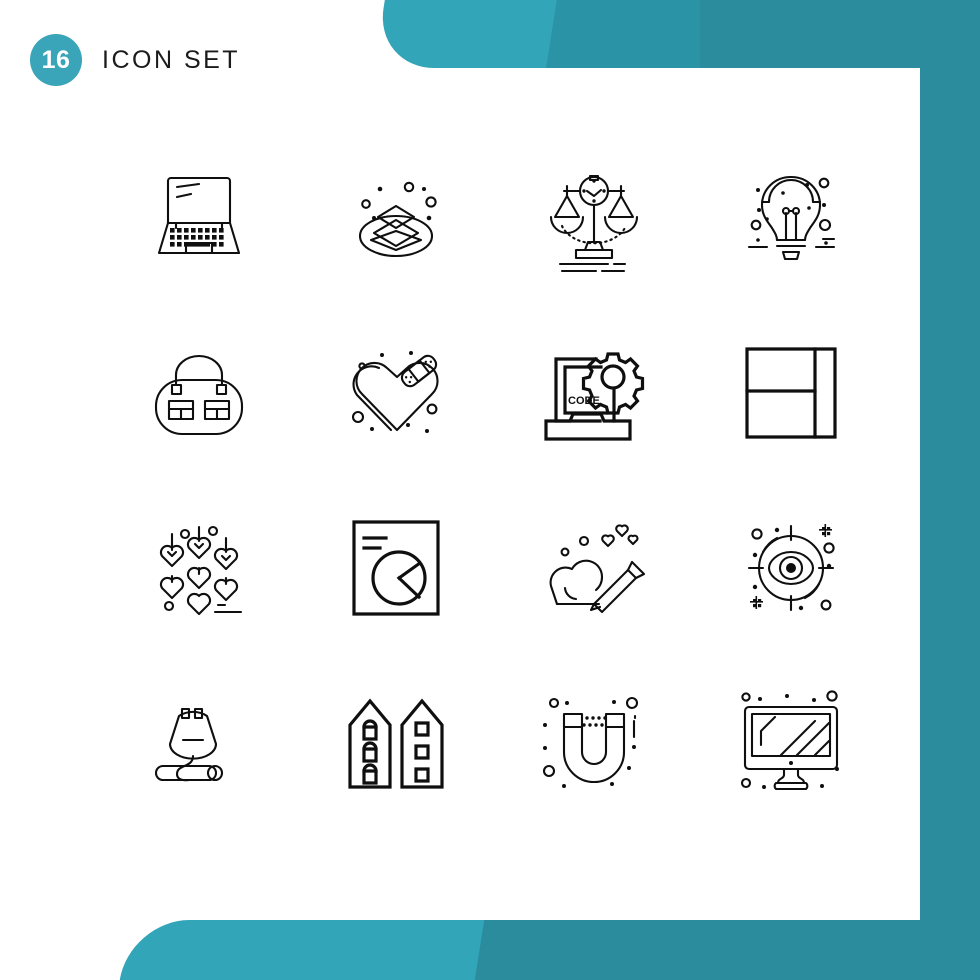  Describe the element at coordinates (56, 60) in the screenshot. I see `icon-count-badge: 16` at that location.